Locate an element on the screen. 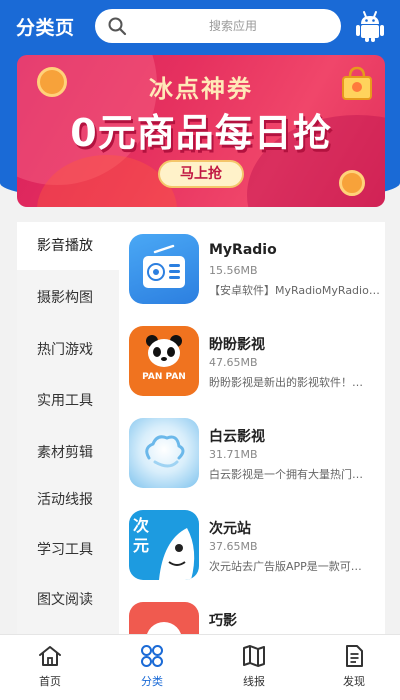  app-size: 31.71MB is located at coordinates (233, 454).